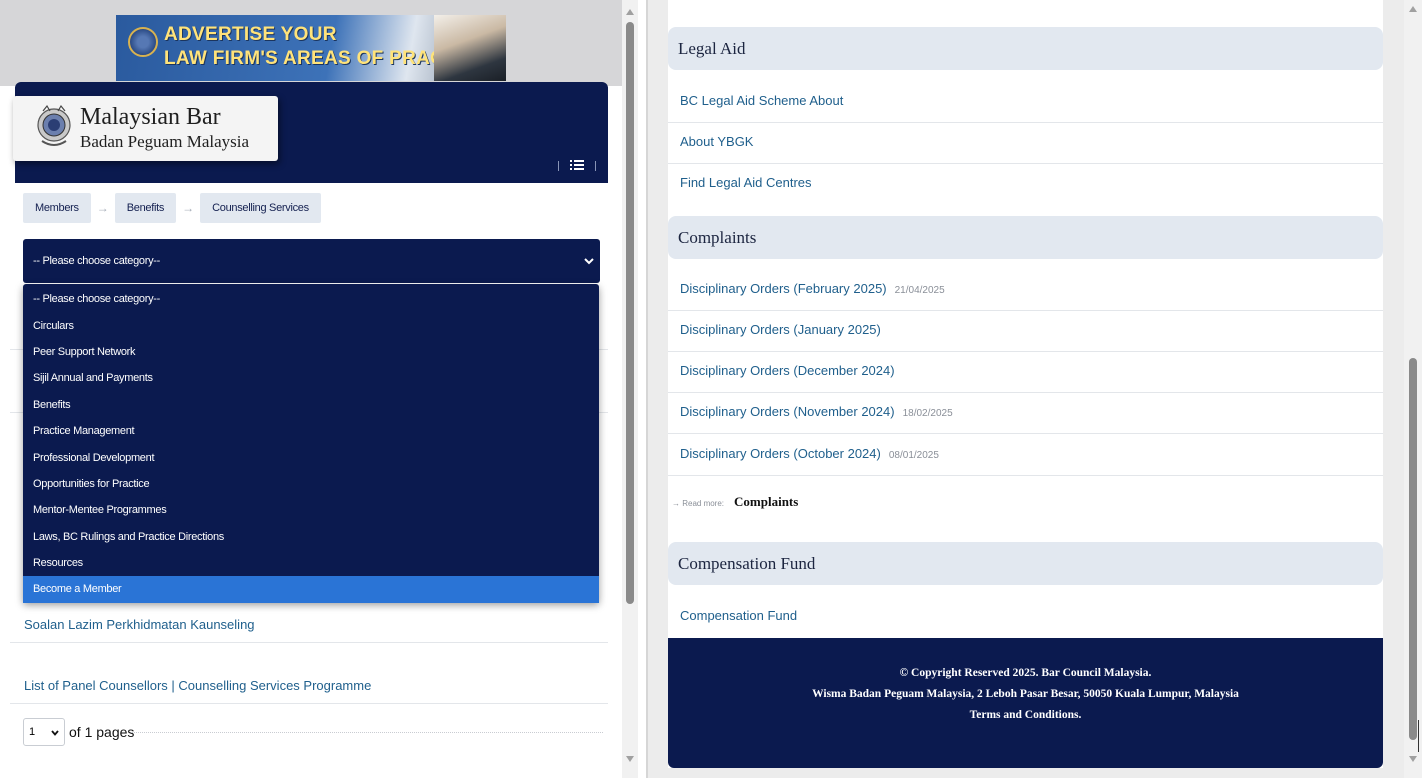  What do you see at coordinates (913, 455) in the screenshot?
I see `complaint-item-date: 08/01/2025` at bounding box center [913, 455].